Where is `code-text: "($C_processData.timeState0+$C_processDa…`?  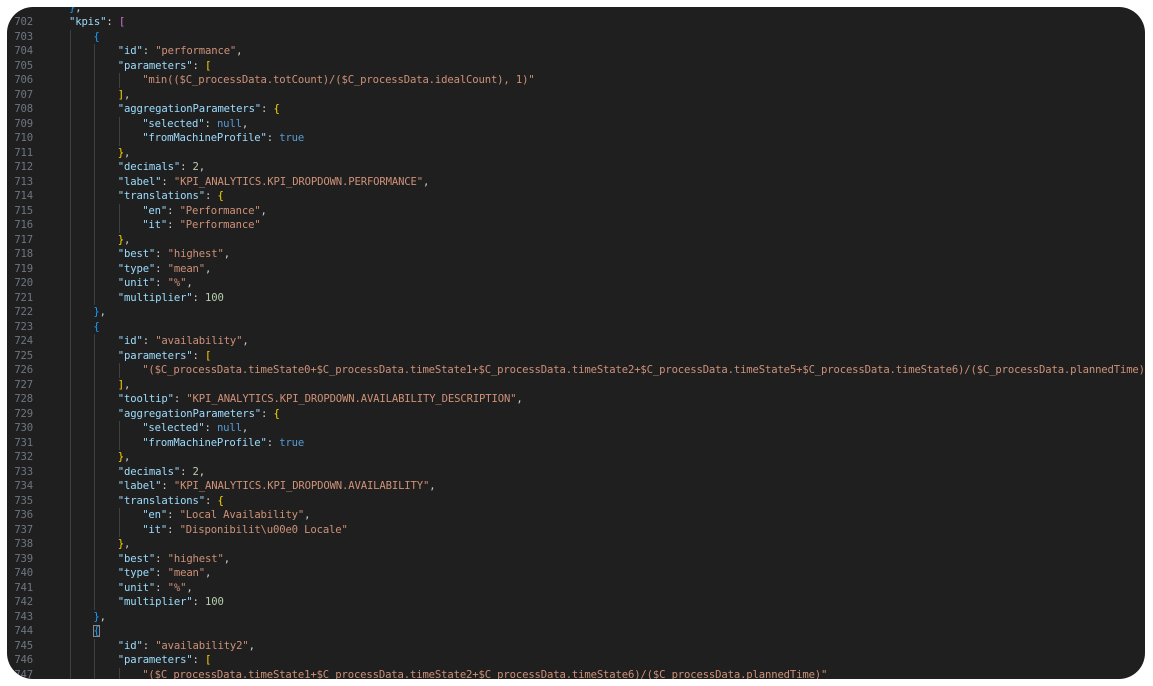
code-text: "($C_processData.timeState0+$C_processDa… is located at coordinates (643, 370).